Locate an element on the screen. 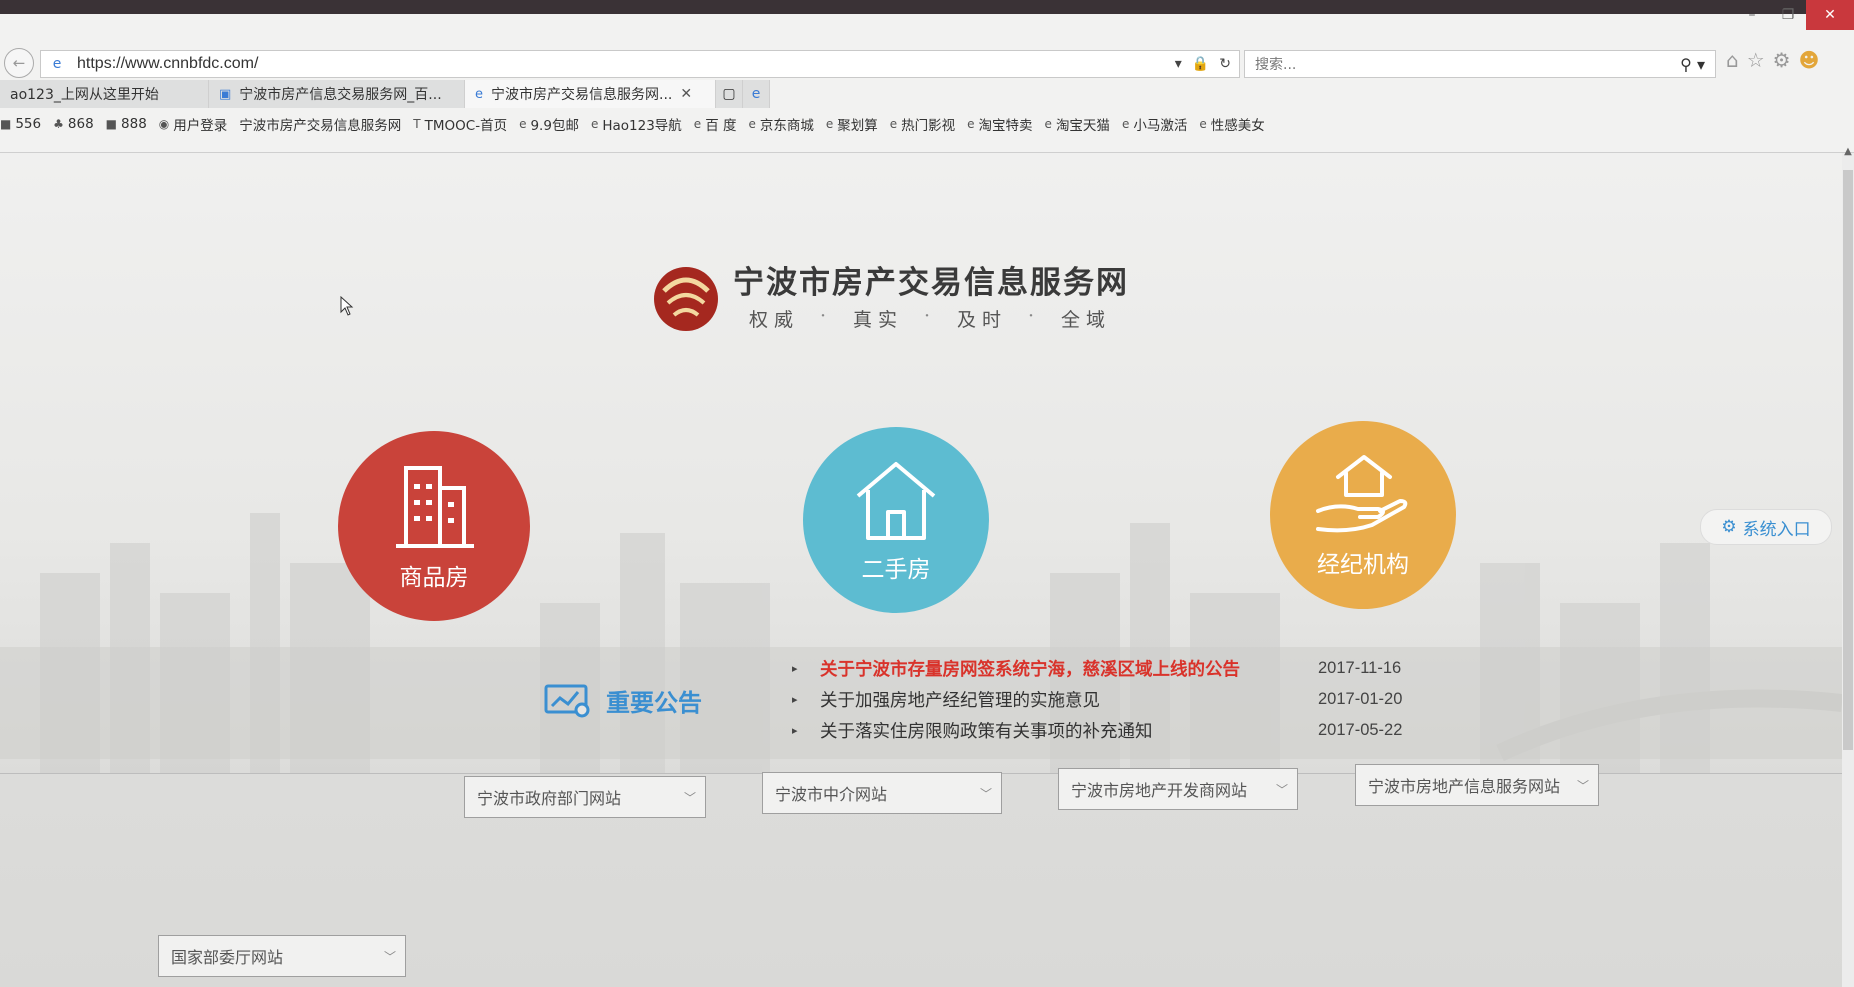  tab-active: e 宁波市房产交易信息服务网... ✕ is located at coordinates (590, 94).